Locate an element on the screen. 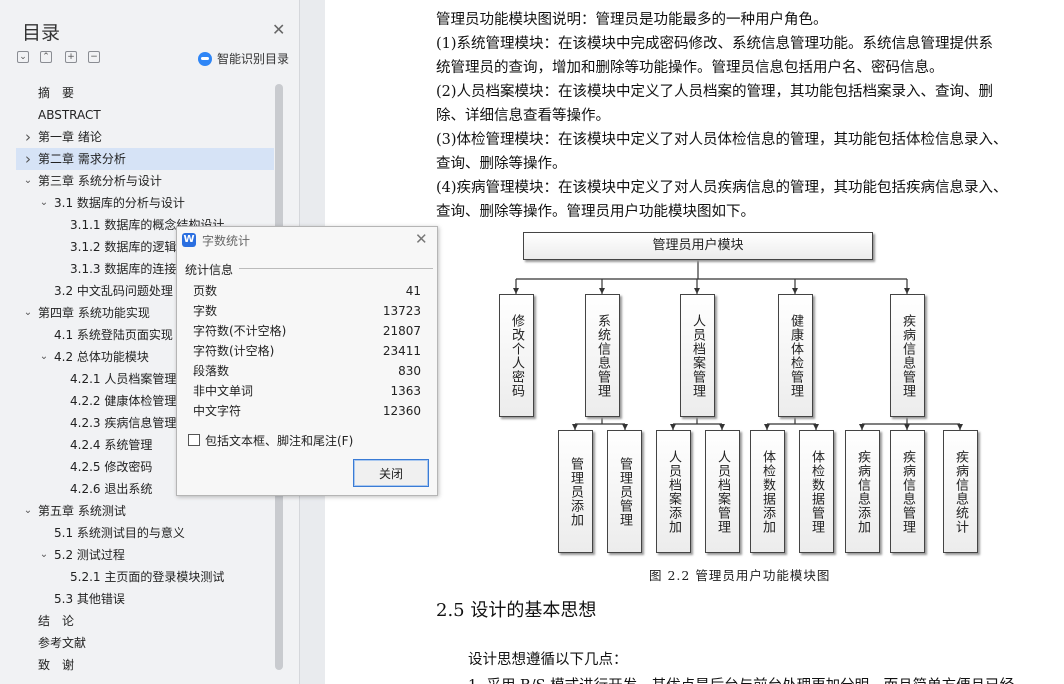 The width and height of the screenshot is (1064, 684). stat-value: 41 is located at coordinates (413, 291).